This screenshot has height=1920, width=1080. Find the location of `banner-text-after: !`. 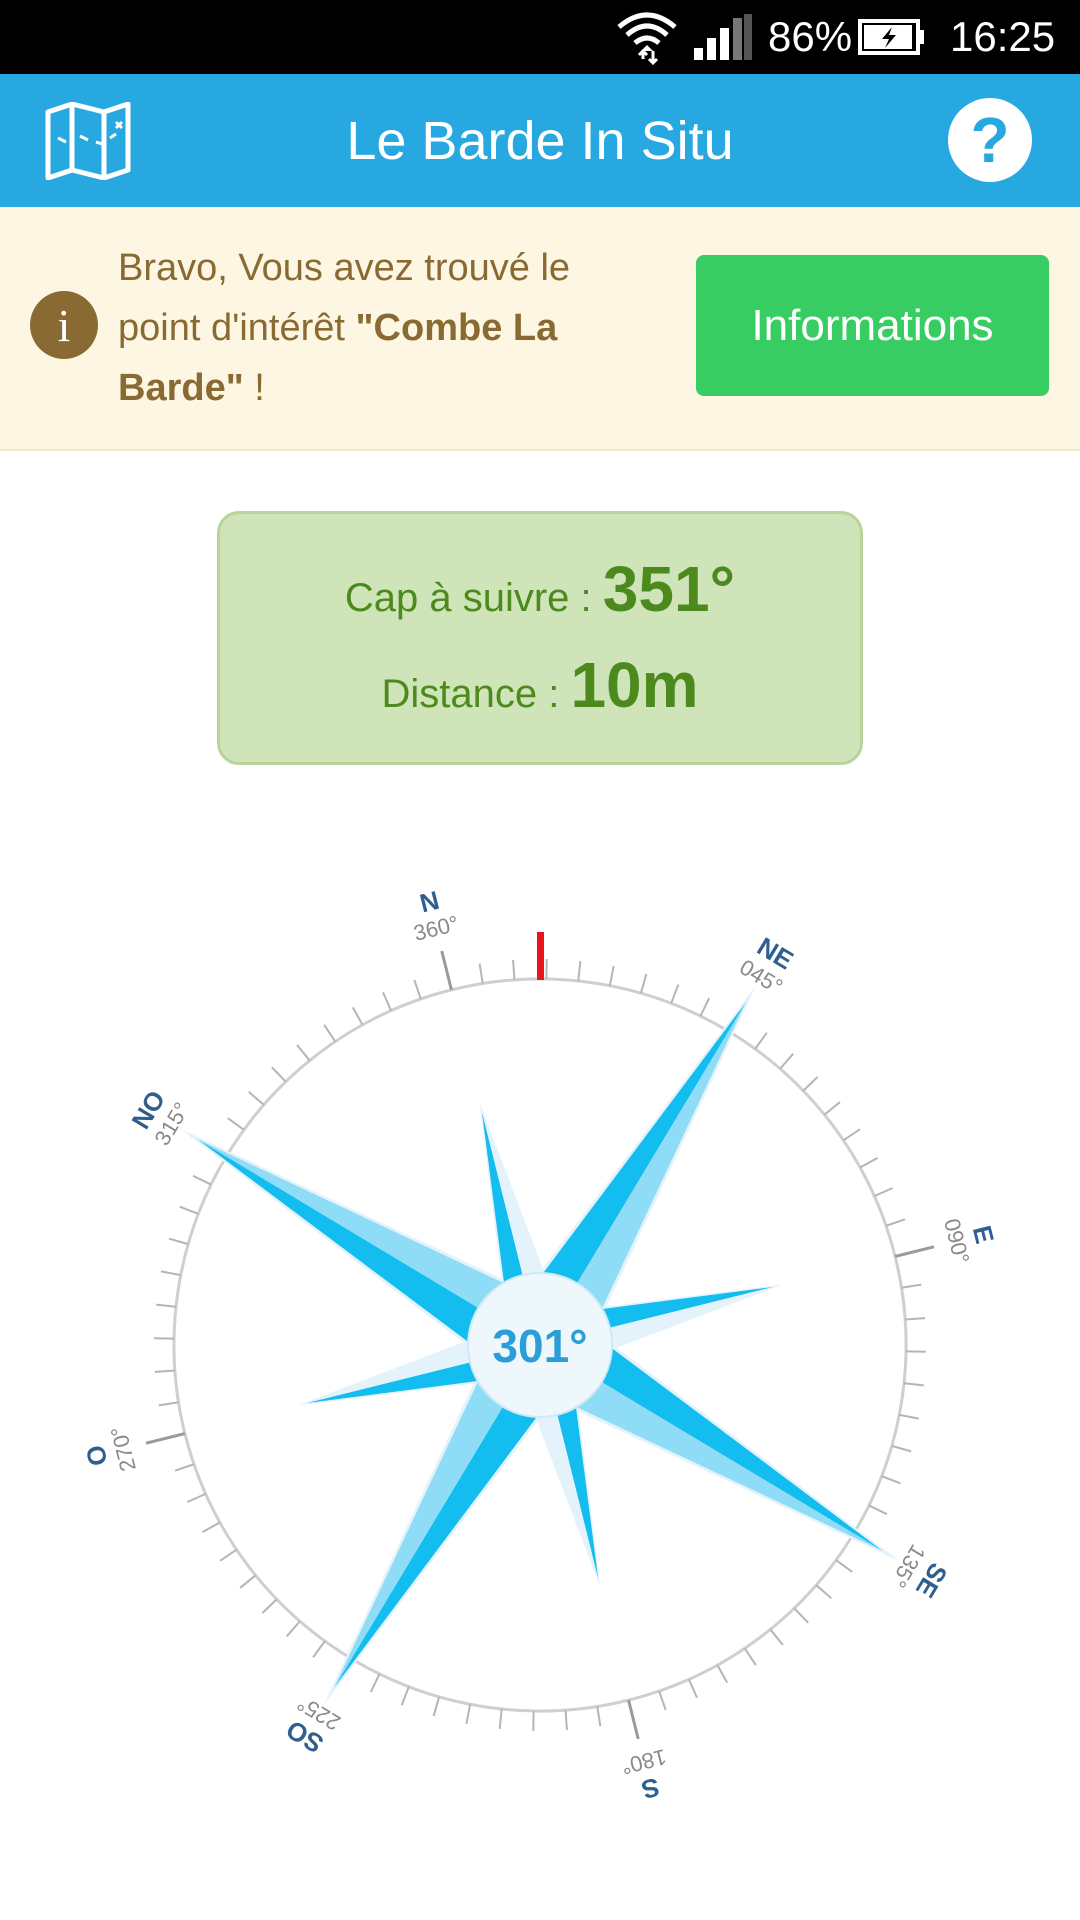

banner-text-after: ! is located at coordinates (254, 388).